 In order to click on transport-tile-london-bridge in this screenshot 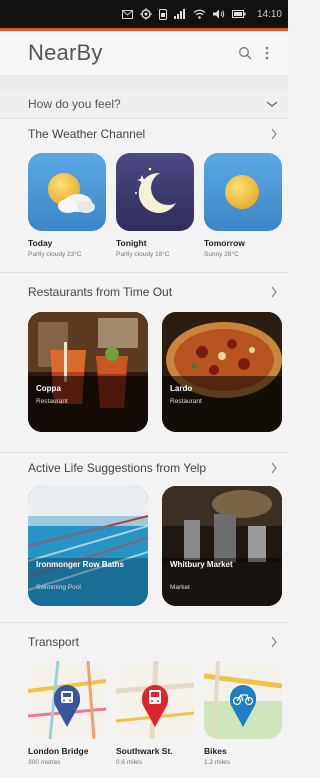, I will do `click(67, 700)`.